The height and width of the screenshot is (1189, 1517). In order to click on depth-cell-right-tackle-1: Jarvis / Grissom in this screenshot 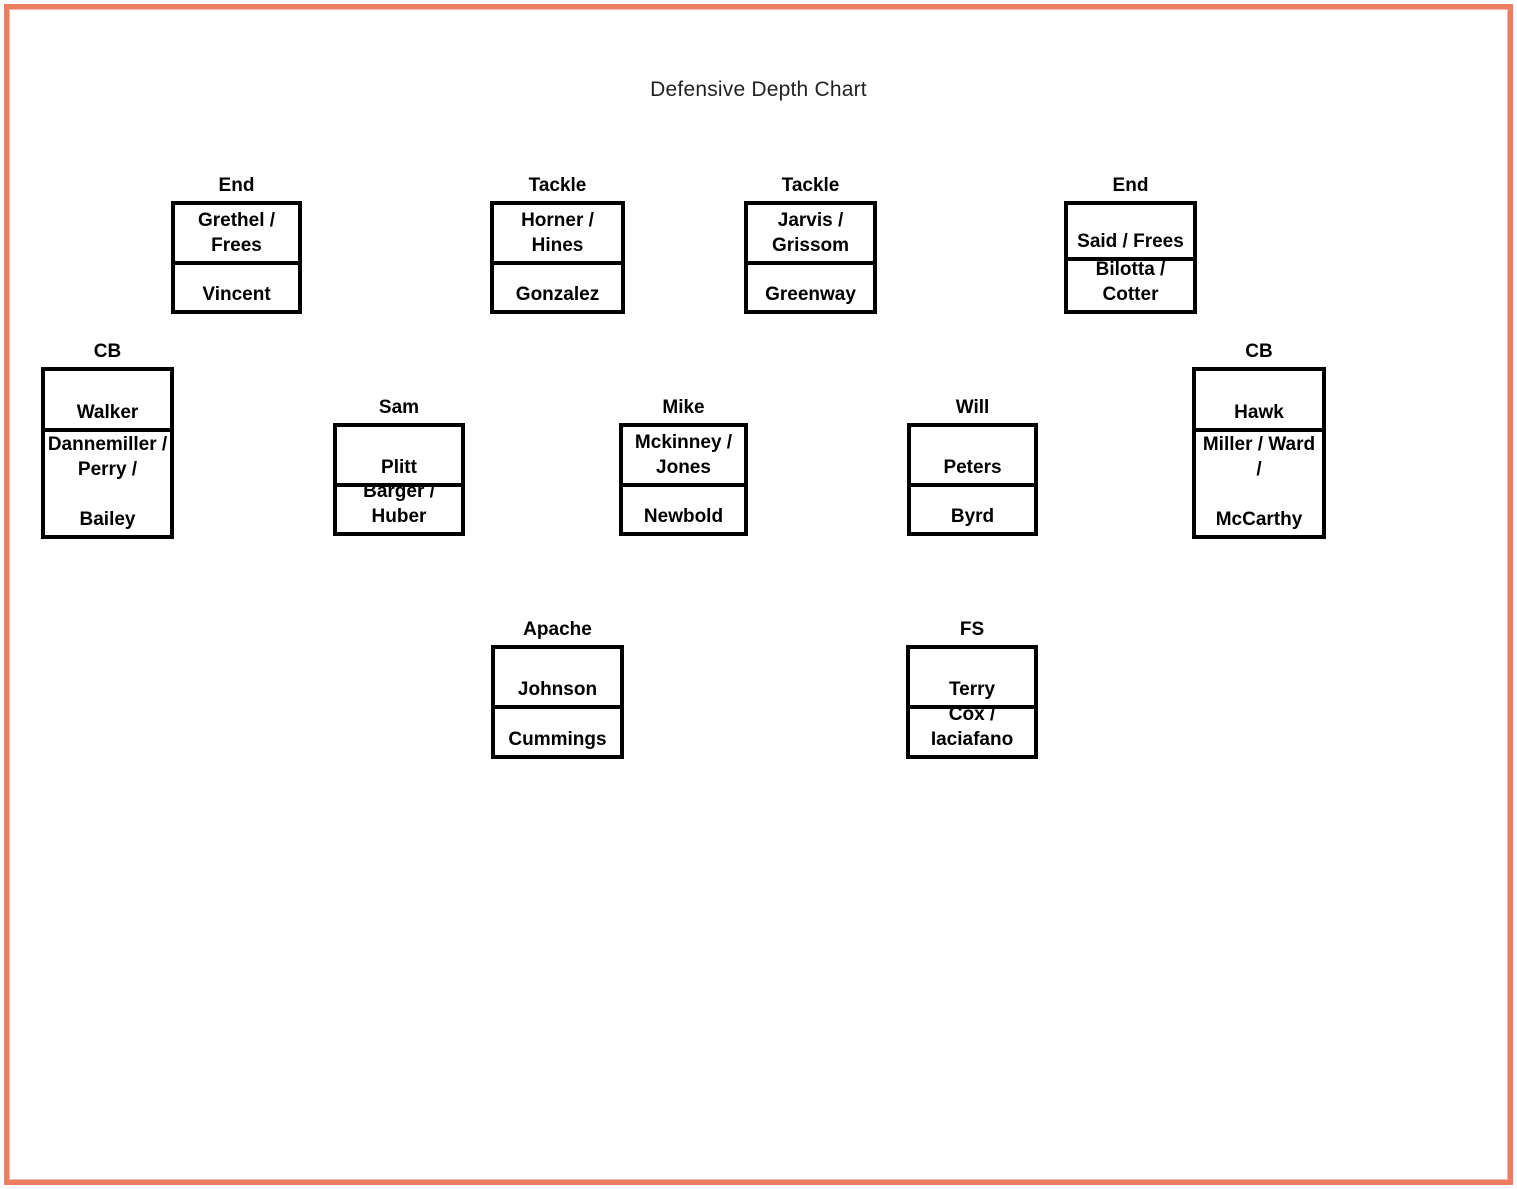, I will do `click(810, 233)`.